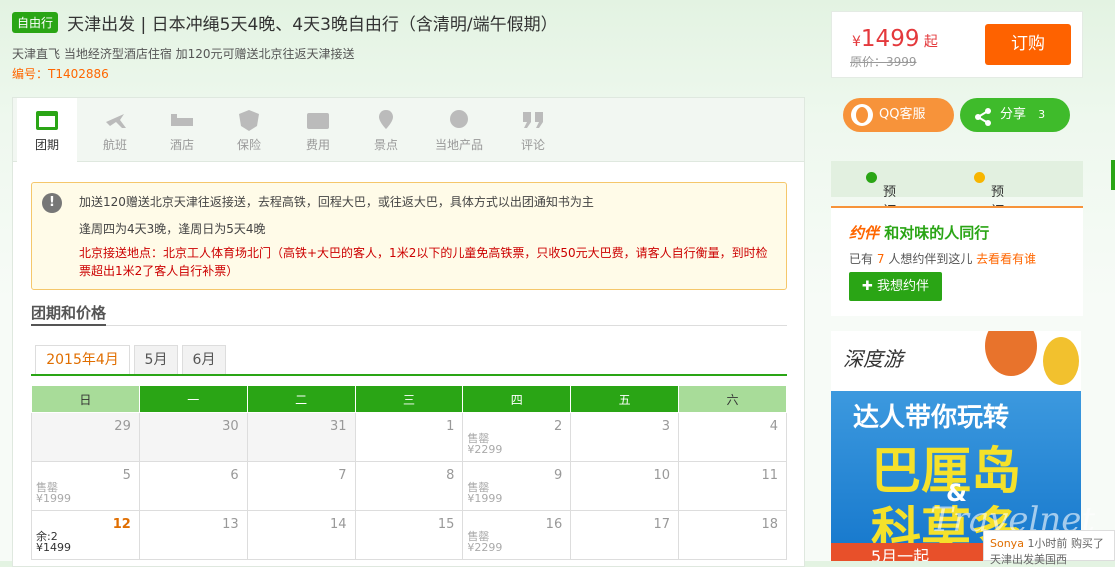  What do you see at coordinates (625, 535) in the screenshot?
I see `calendar-day: 17` at bounding box center [625, 535].